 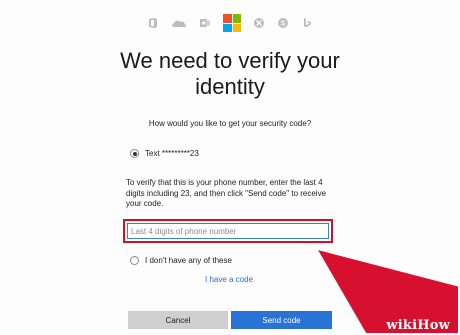 What do you see at coordinates (281, 320) in the screenshot?
I see `send-code-button: Send code` at bounding box center [281, 320].